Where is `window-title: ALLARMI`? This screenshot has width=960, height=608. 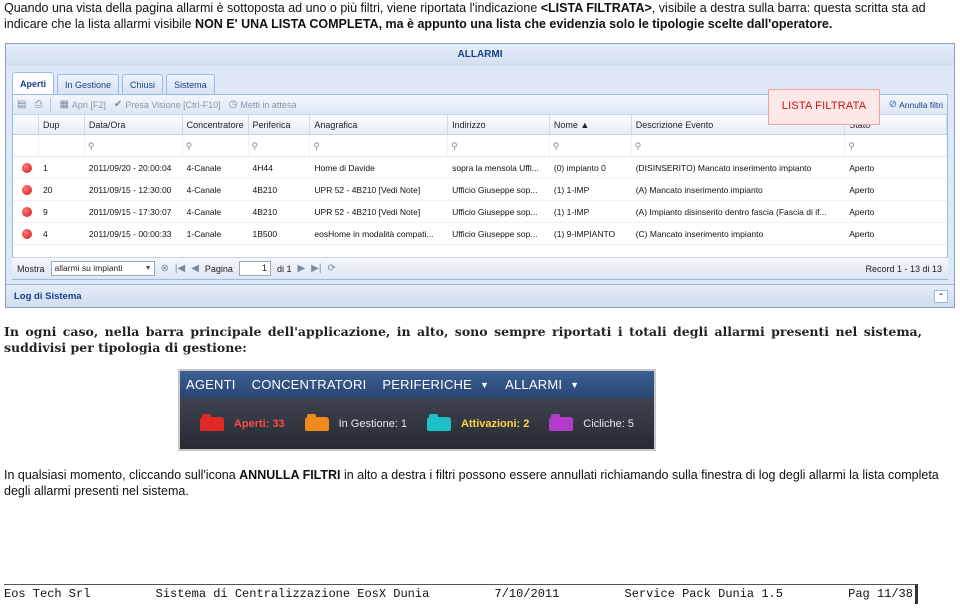 window-title: ALLARMI is located at coordinates (480, 55).